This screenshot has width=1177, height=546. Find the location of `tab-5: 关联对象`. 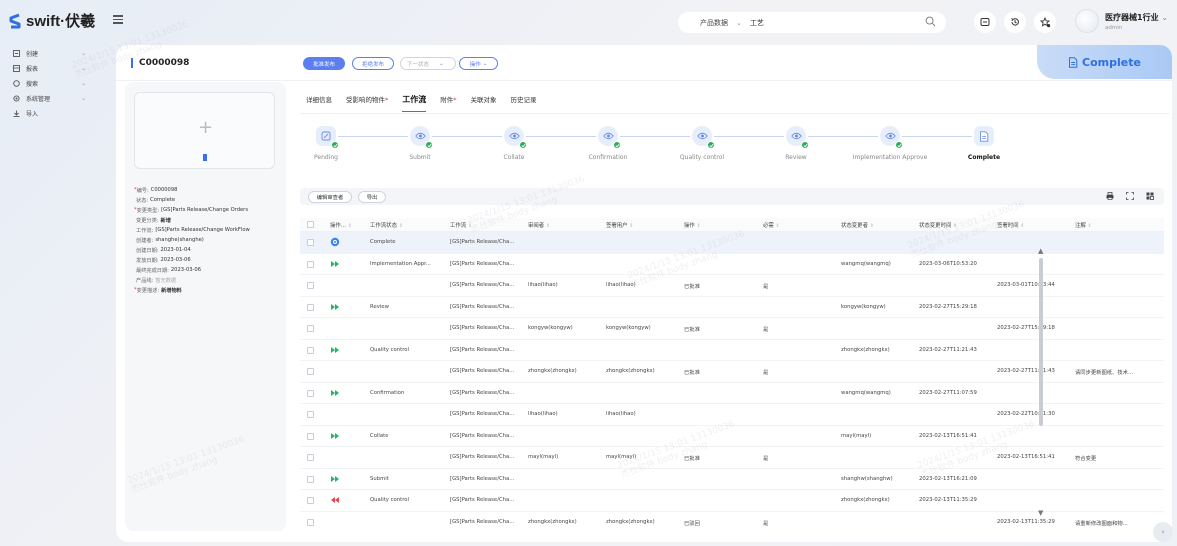

tab-5: 关联对象 is located at coordinates (484, 101).